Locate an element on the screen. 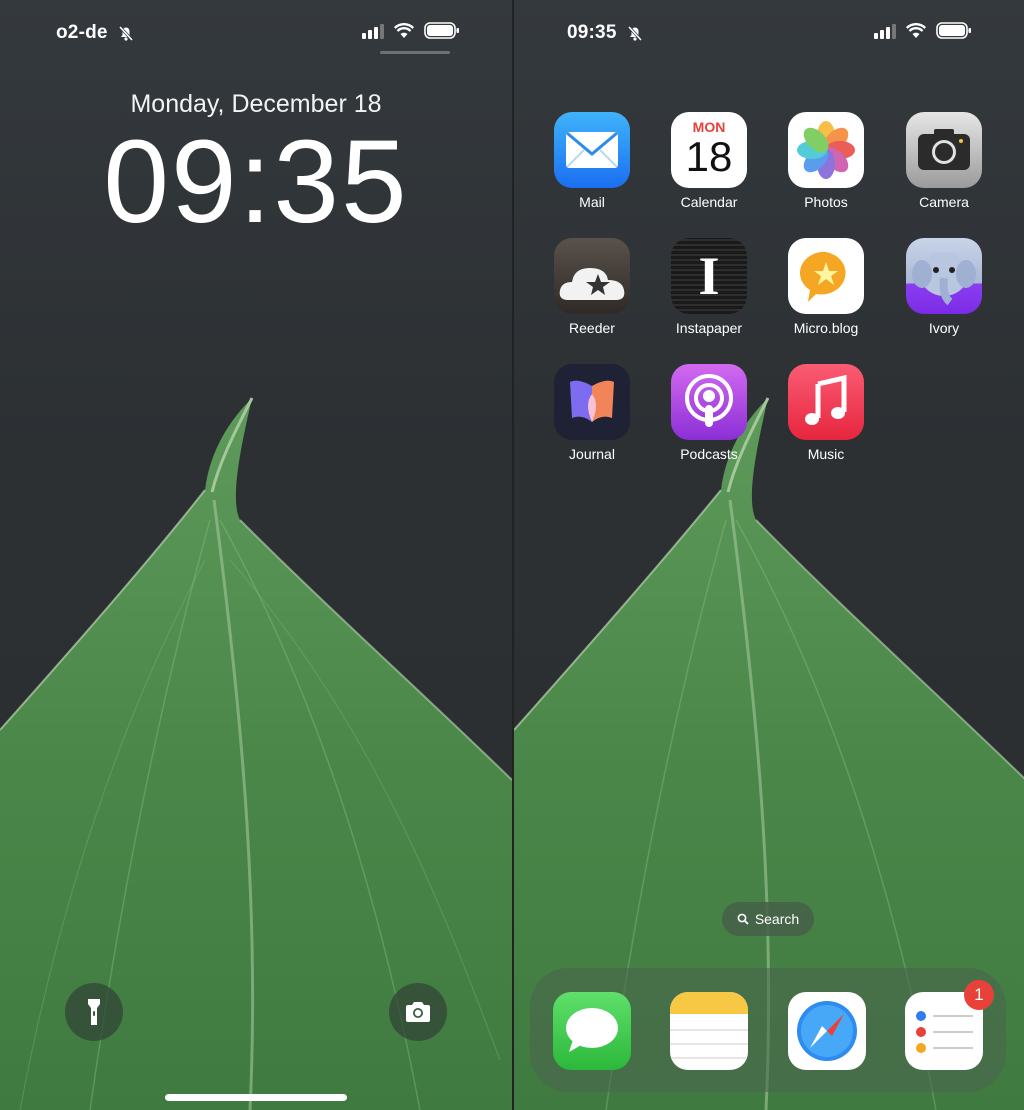 Image resolution: width=1024 pixels, height=1110 pixels. instapaper-icon: I is located at coordinates (709, 276).